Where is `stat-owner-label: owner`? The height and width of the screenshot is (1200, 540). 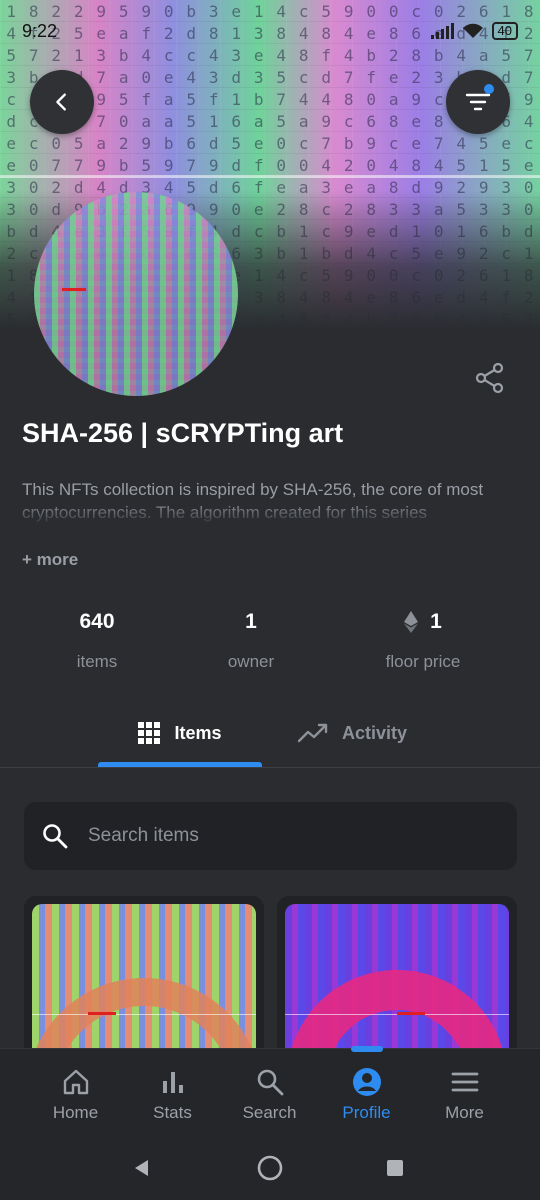 stat-owner-label: owner is located at coordinates (251, 661).